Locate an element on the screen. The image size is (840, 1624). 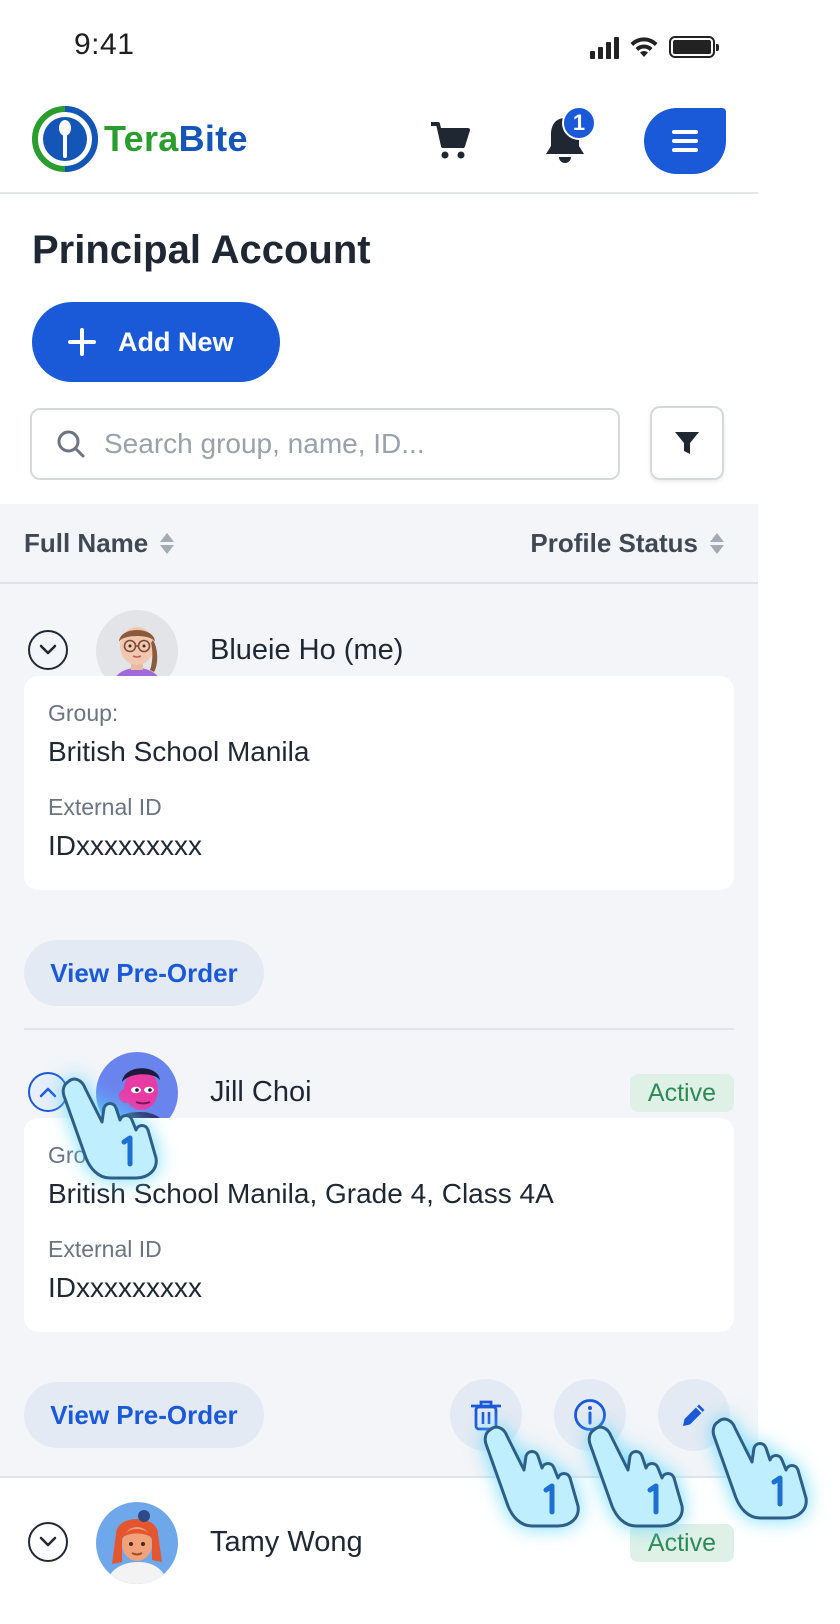
plus-icon is located at coordinates (82, 342).